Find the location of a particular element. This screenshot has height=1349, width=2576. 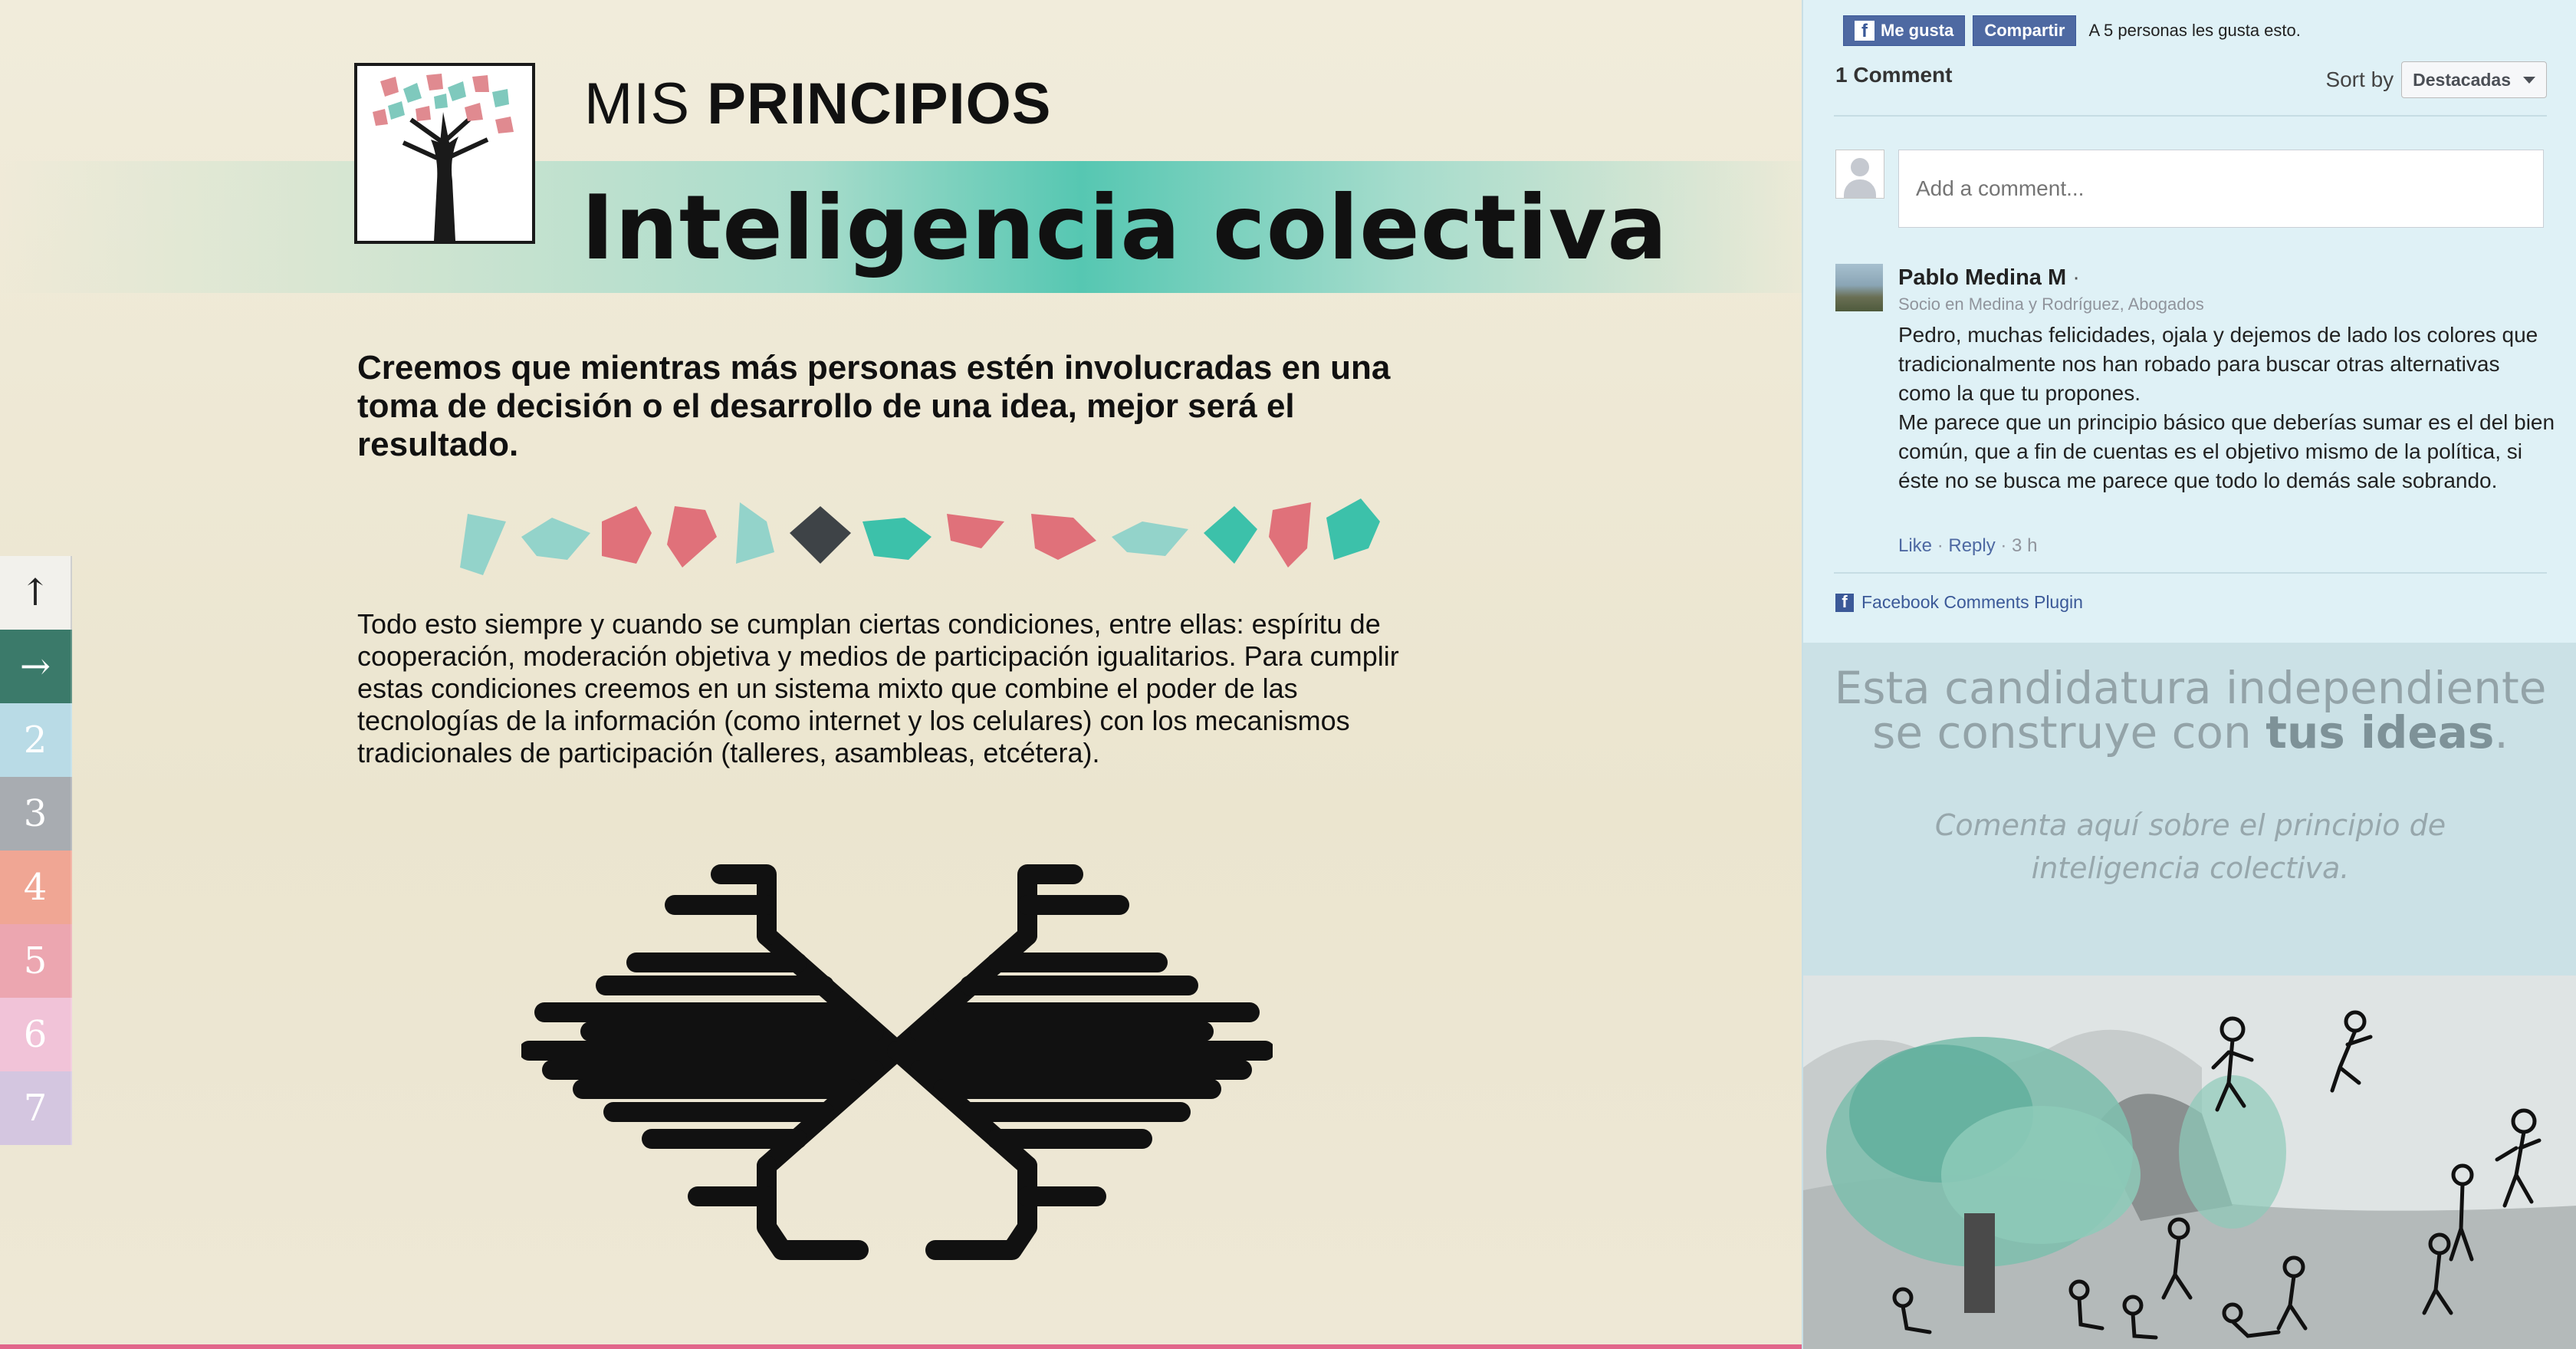

section-kicker: MIS PRINCIPIOS is located at coordinates (818, 104).